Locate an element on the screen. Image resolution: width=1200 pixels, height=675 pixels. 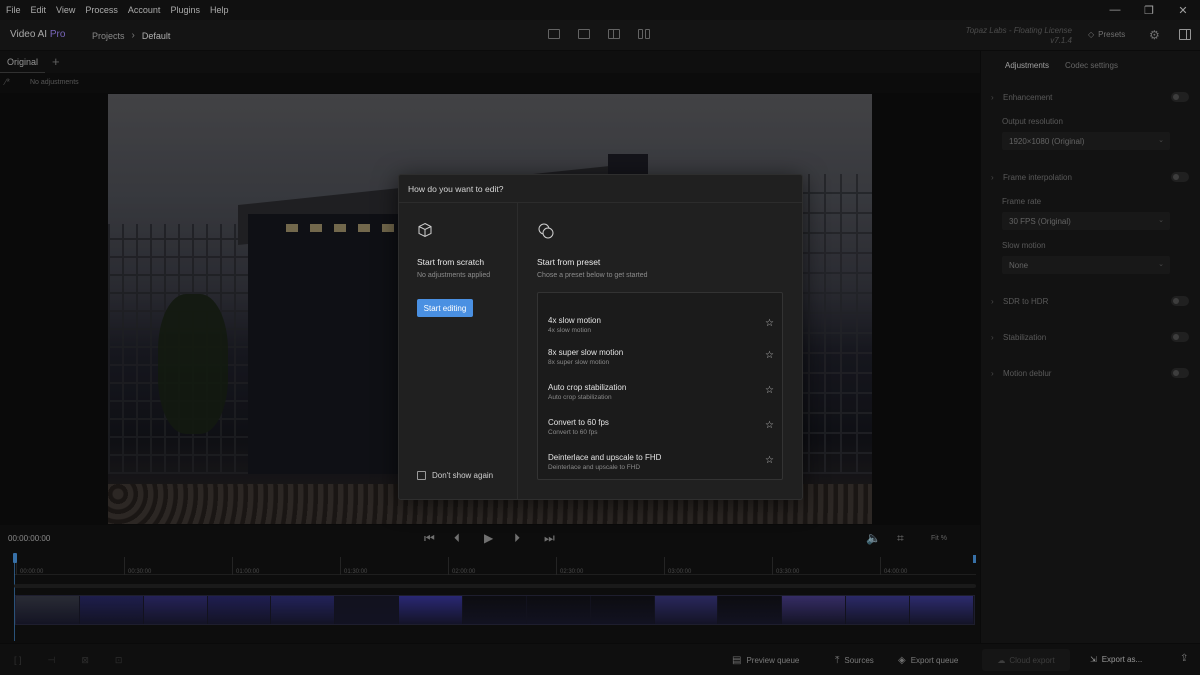
dialog-divider is located at coordinates (600, 202).